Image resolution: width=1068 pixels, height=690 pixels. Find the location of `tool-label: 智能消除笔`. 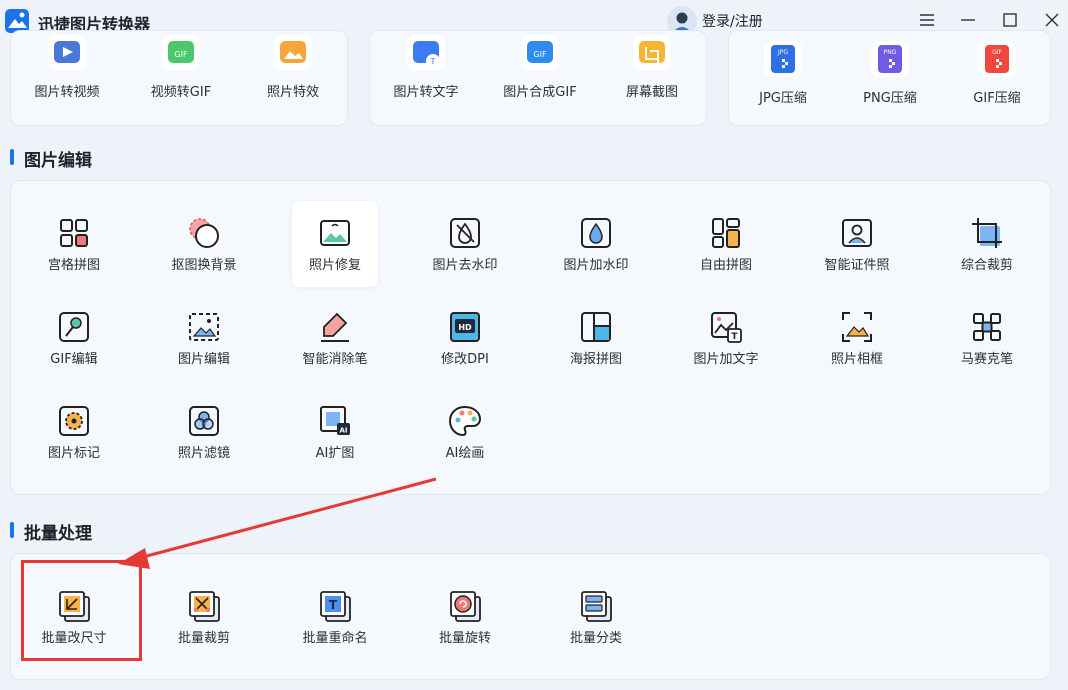

tool-label: 智能消除笔 is located at coordinates (335, 359).